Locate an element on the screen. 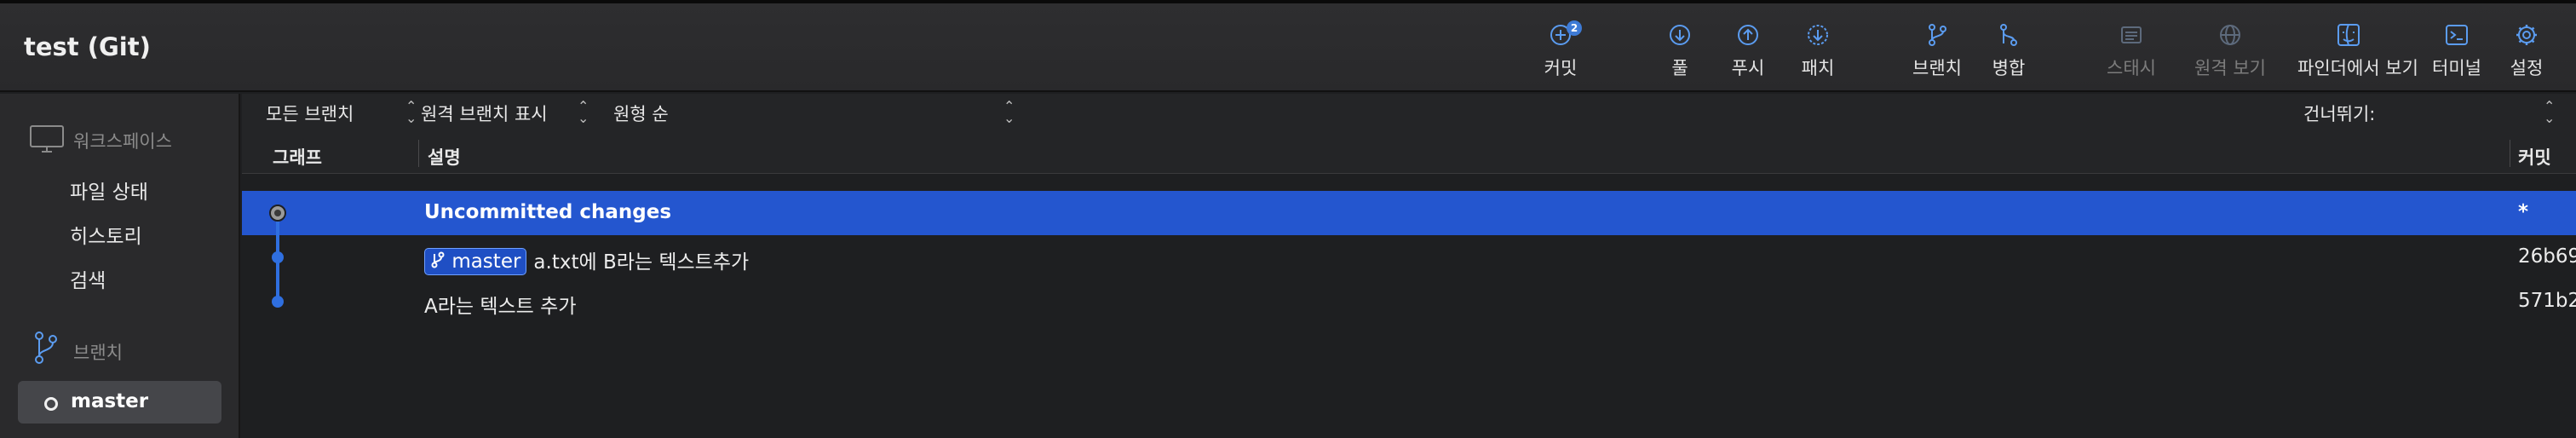  order-select: 원형 순 ⌃ ⌄ is located at coordinates (814, 113).